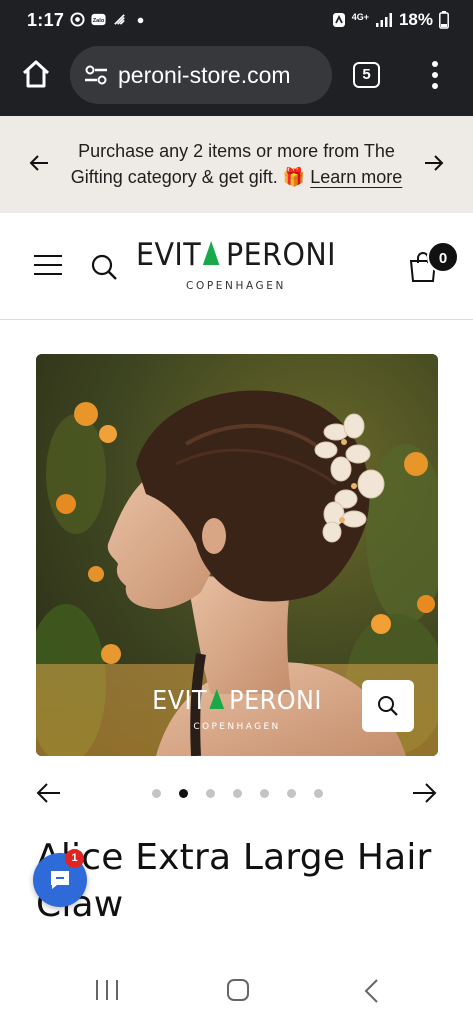 The image size is (473, 1024). Describe the element at coordinates (281, 255) in the screenshot. I see `logo-text-right: PERONI` at that location.